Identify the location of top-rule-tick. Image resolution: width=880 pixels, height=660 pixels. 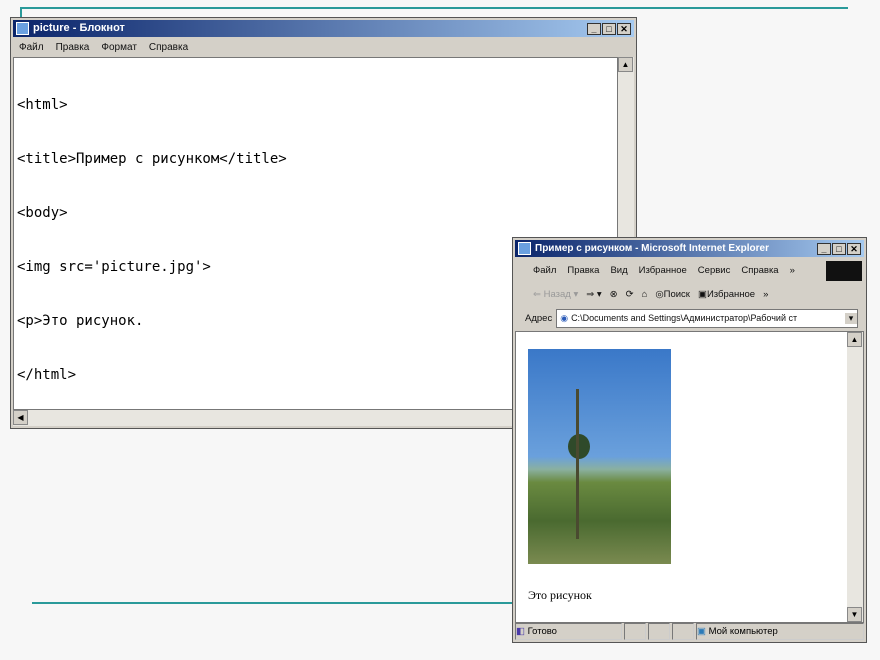
(21, 12).